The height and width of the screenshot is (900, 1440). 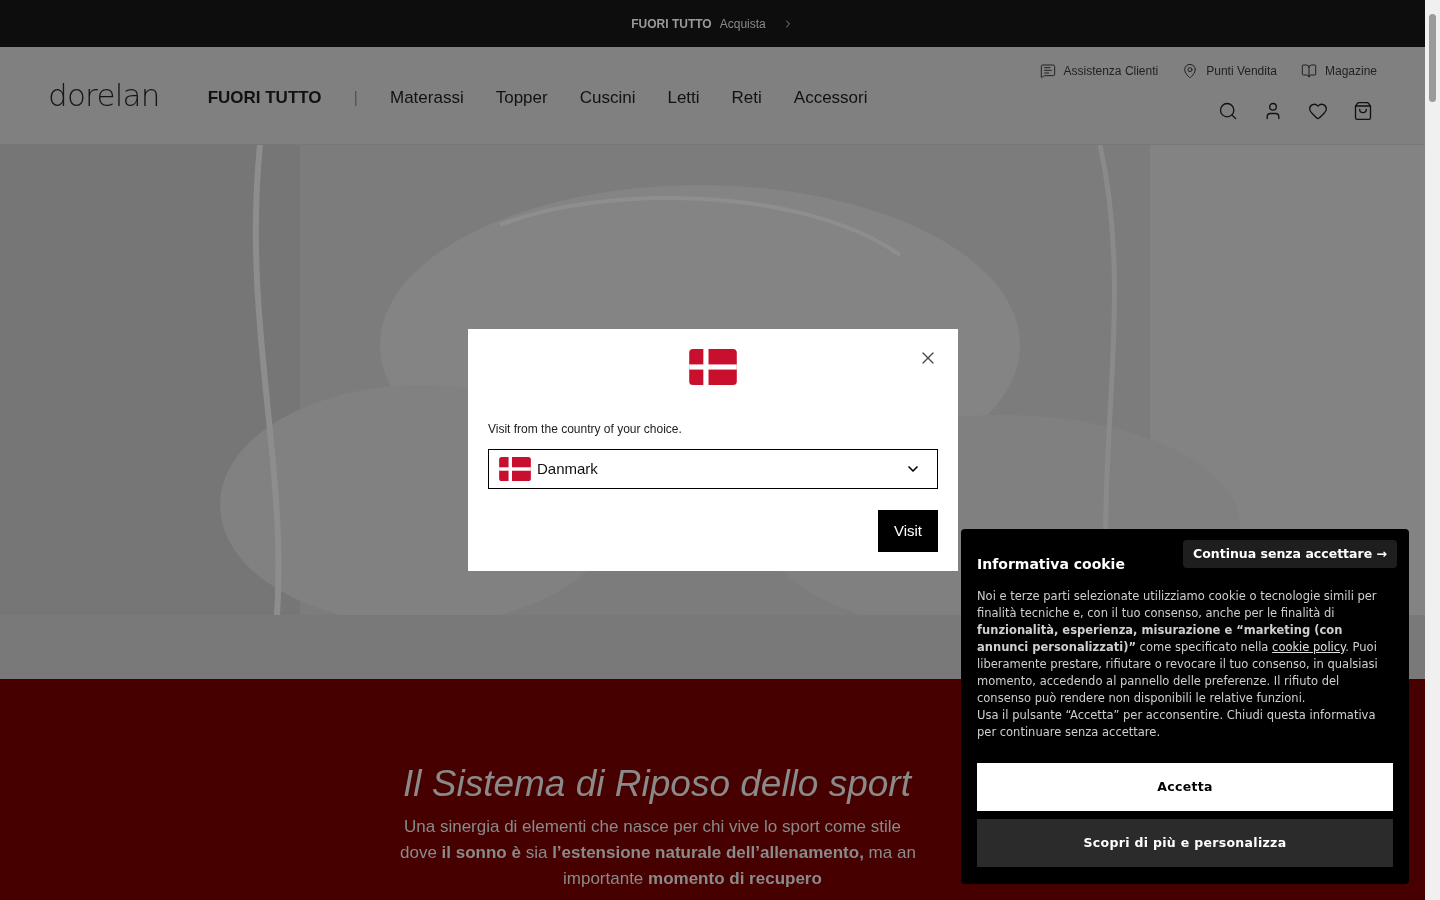 What do you see at coordinates (1177, 724) in the screenshot?
I see `cookie-note: Usa il pulsante “Accetta” per acconsentire. Chiudi questa informativa per continuare senza accettare.` at bounding box center [1177, 724].